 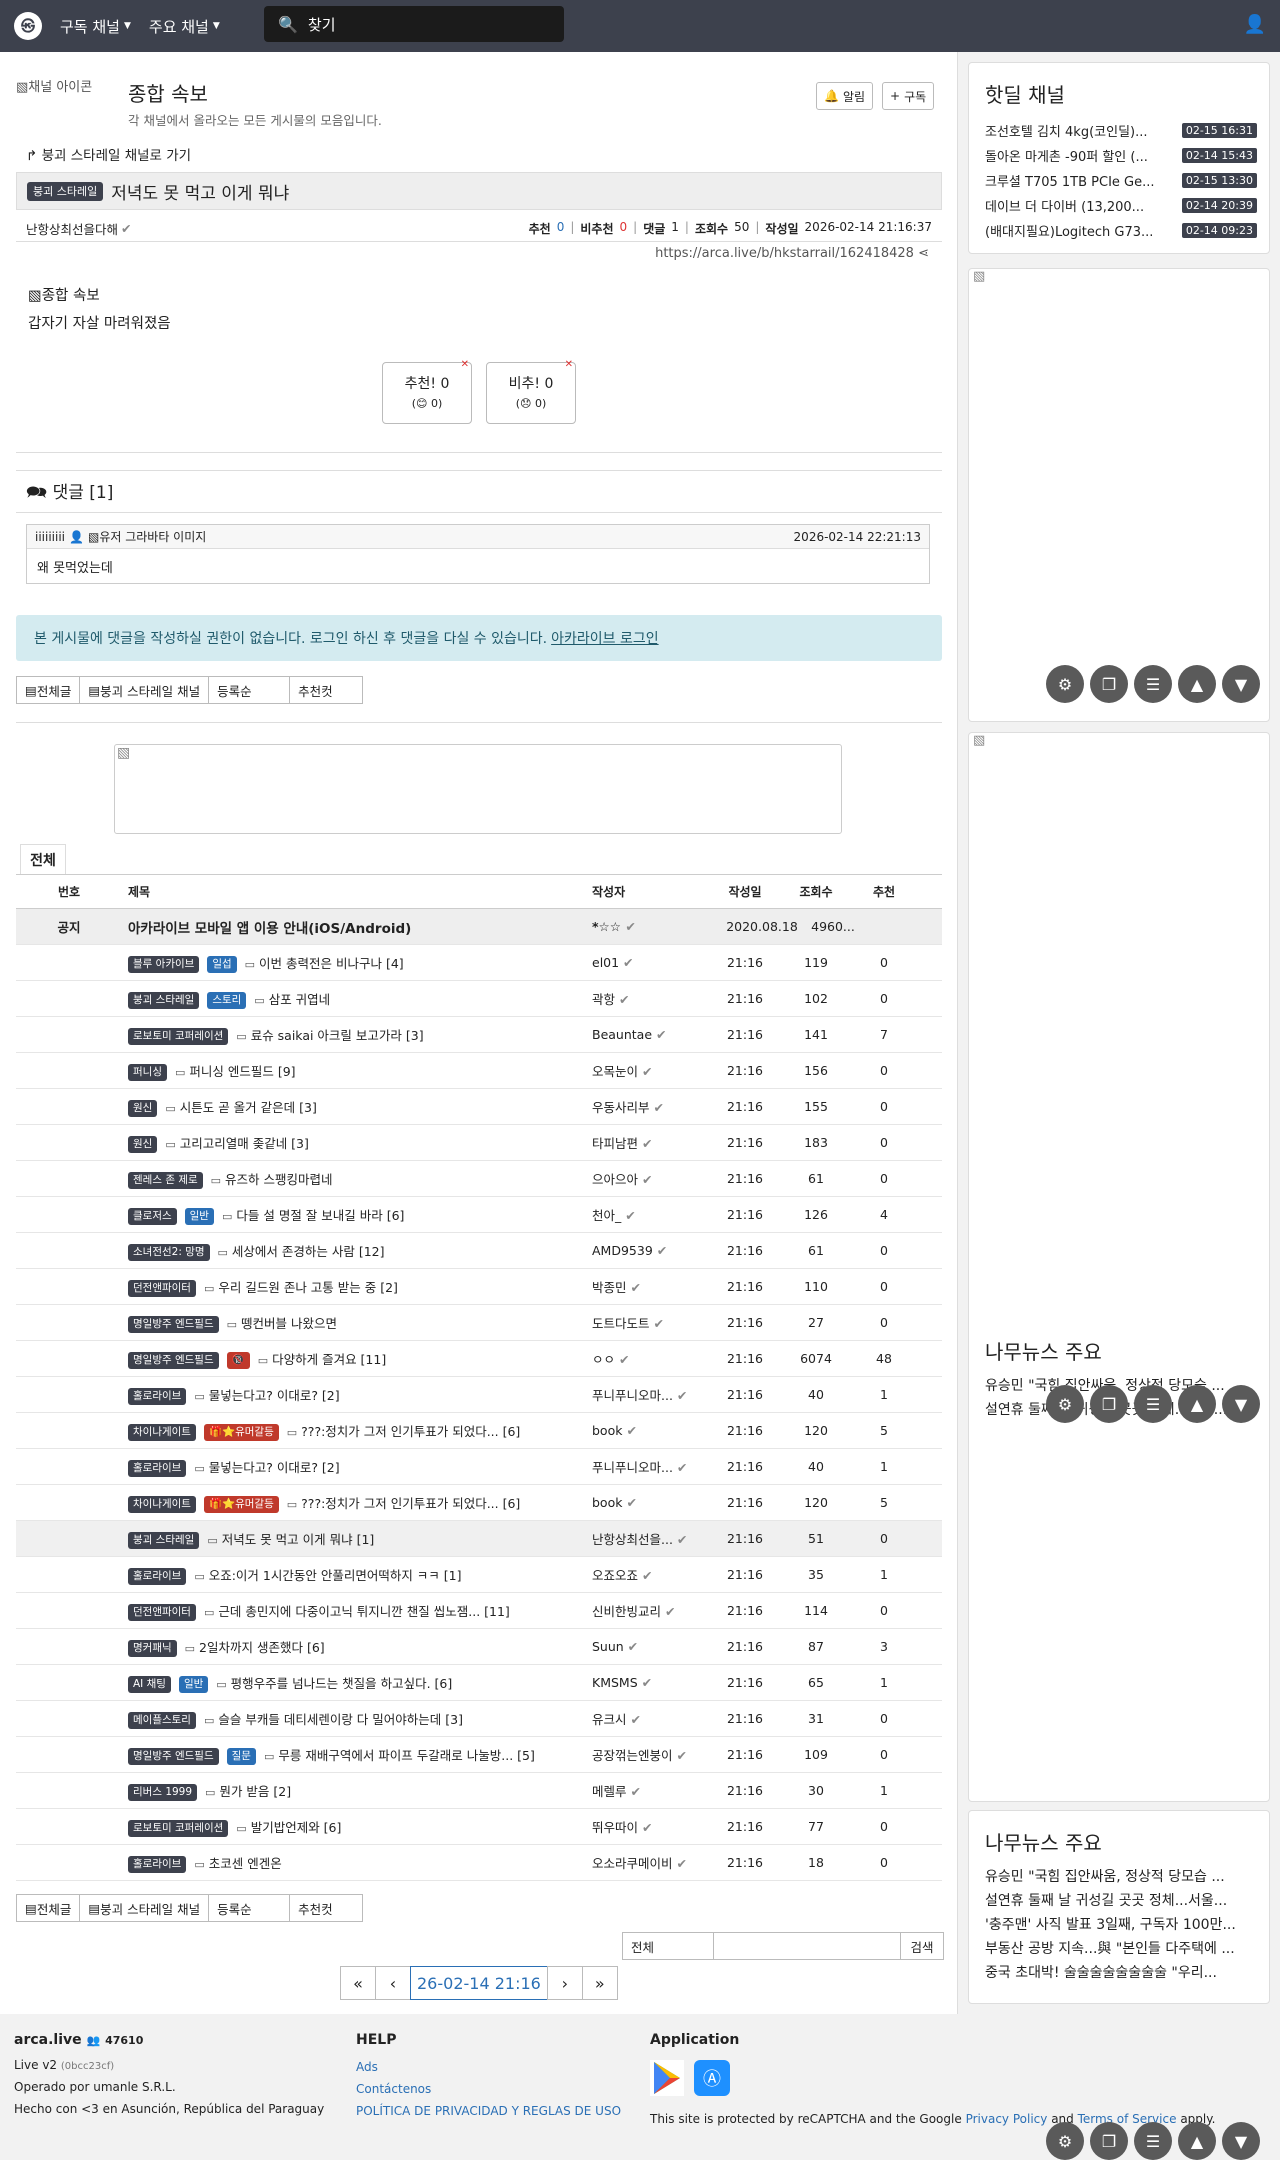 What do you see at coordinates (653, 998) in the screenshot?
I see `row-author: 곽항 ✔` at bounding box center [653, 998].